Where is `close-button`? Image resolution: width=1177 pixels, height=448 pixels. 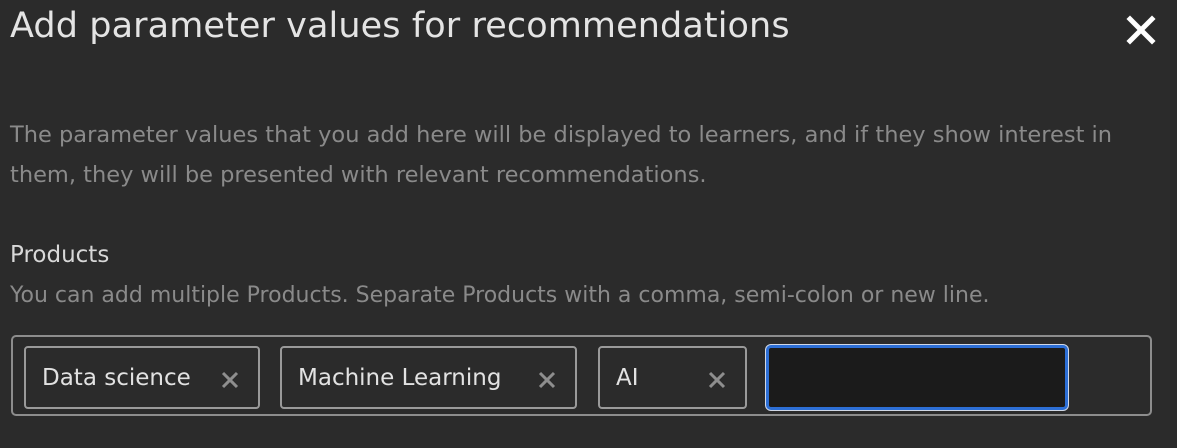 close-button is located at coordinates (1141, 30).